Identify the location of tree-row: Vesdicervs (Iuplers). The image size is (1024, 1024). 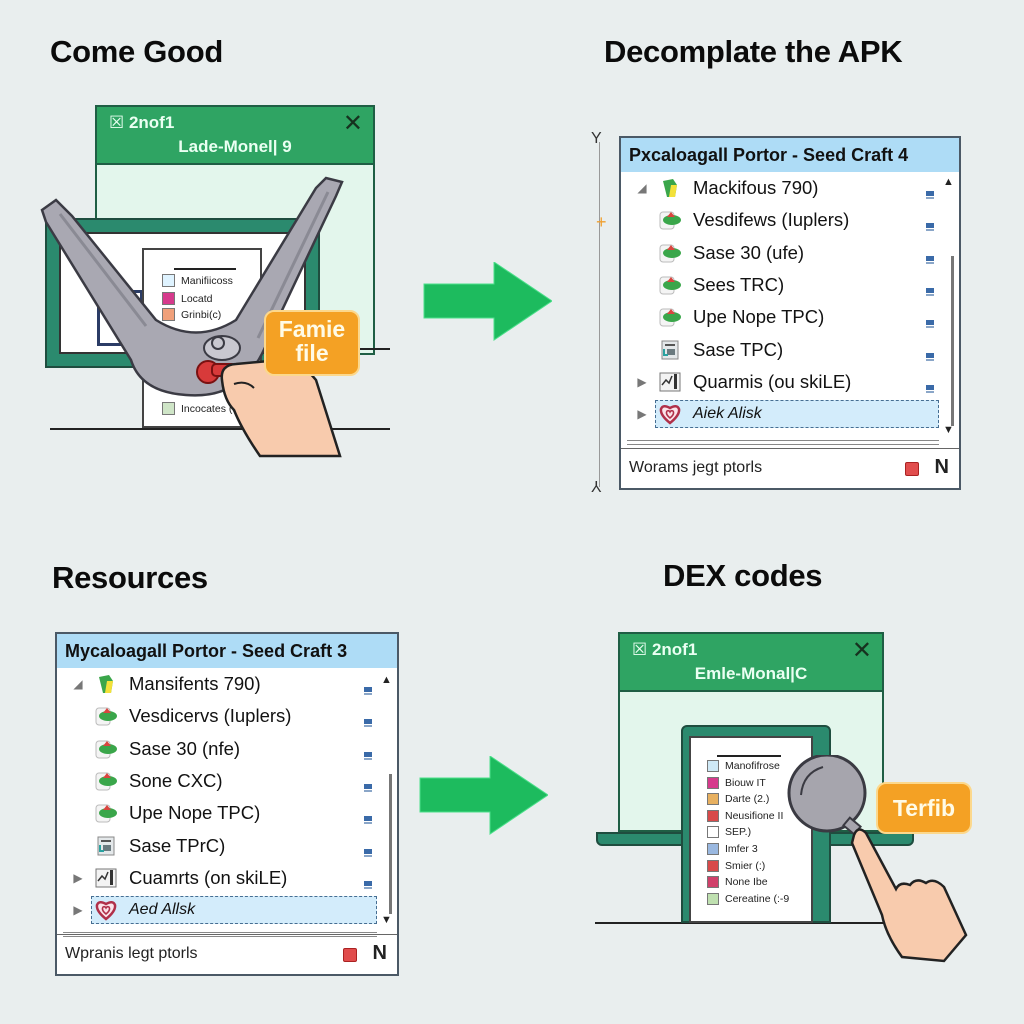
(227, 716).